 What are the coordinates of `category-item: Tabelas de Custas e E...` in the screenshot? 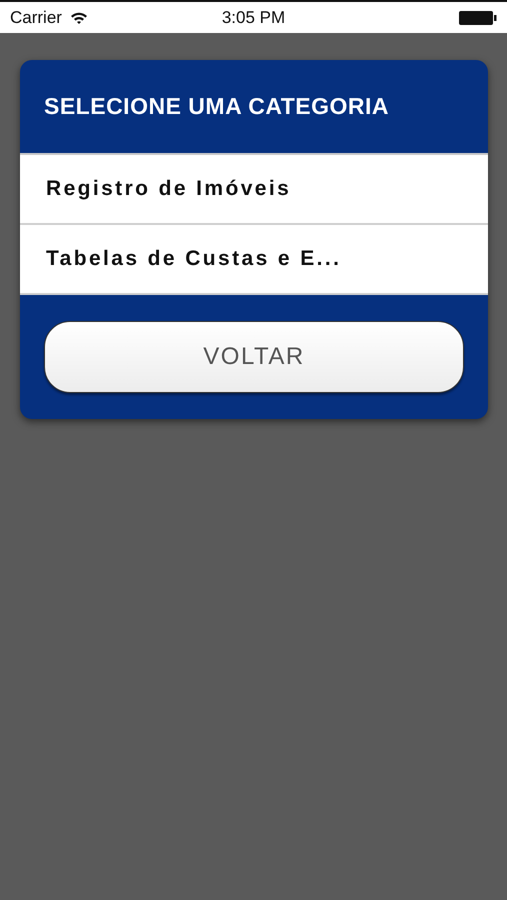 It's located at (254, 260).